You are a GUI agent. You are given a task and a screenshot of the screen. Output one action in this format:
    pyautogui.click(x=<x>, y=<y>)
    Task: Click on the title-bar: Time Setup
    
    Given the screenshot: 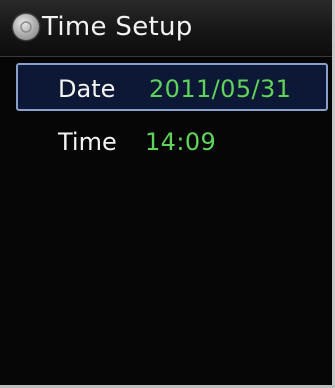 What is the action you would take?
    pyautogui.click(x=166, y=28)
    